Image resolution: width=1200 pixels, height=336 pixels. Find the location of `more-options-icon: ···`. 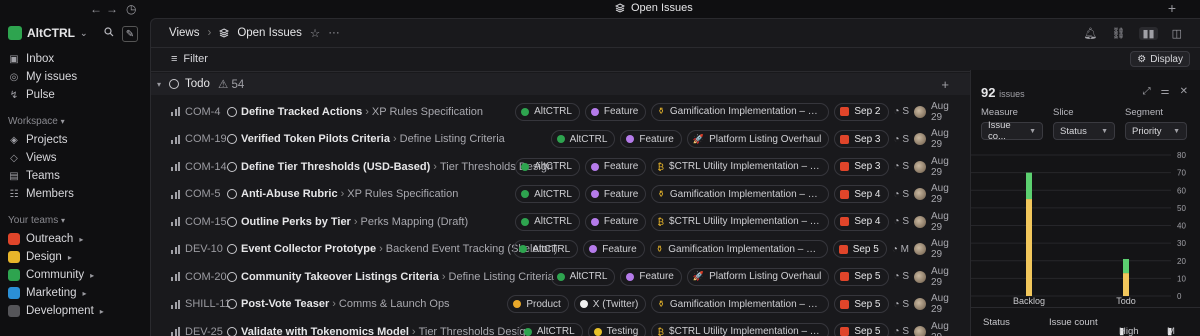

more-options-icon: ··· is located at coordinates (334, 33).